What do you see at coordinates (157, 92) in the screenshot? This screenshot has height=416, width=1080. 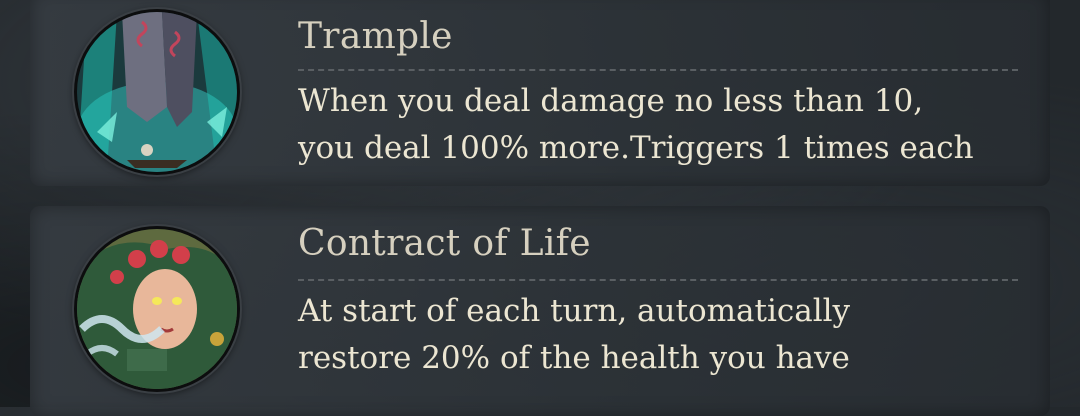 I see `trample-portrait-icon` at bounding box center [157, 92].